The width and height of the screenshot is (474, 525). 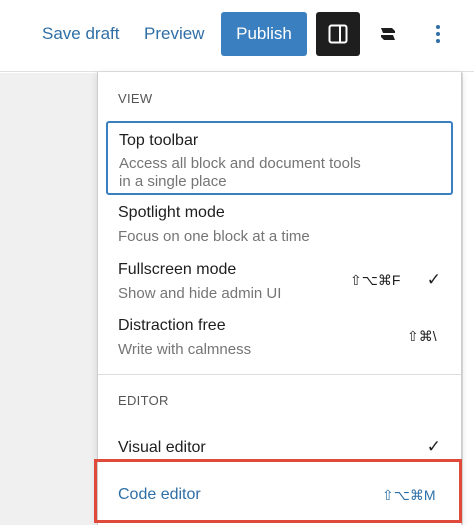 I want to click on menu-item-title: Visual editor, so click(x=162, y=447).